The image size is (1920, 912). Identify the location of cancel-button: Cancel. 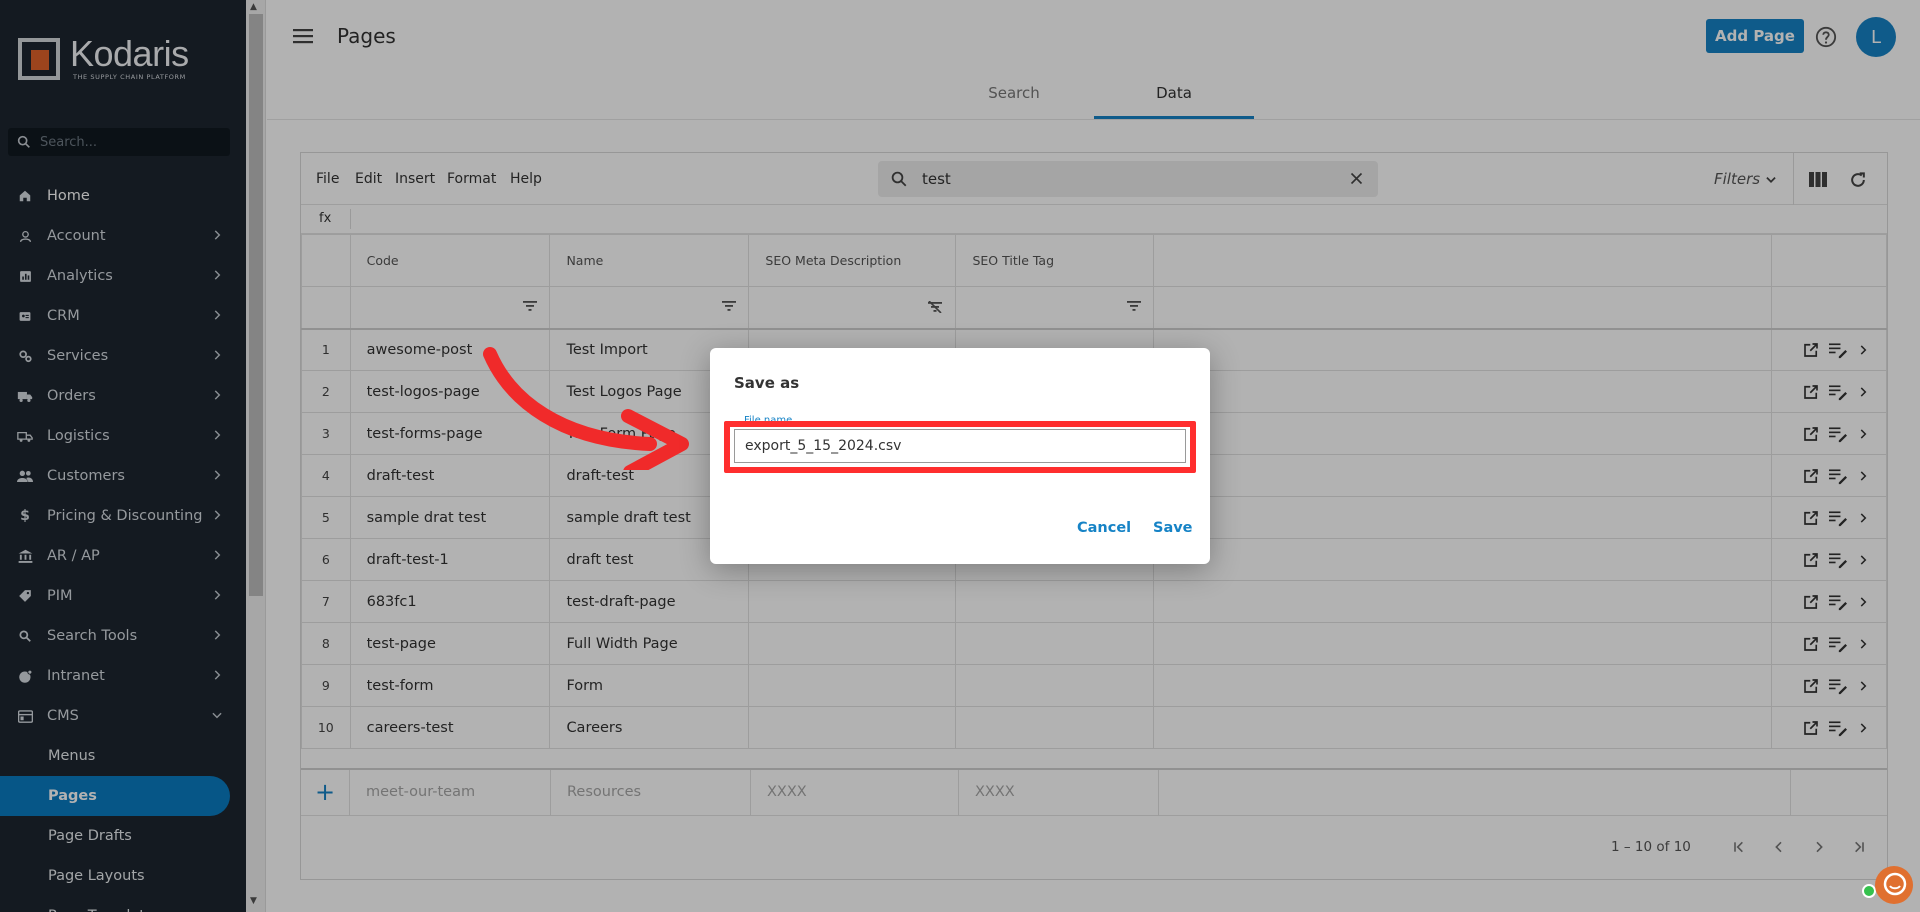
(1104, 528).